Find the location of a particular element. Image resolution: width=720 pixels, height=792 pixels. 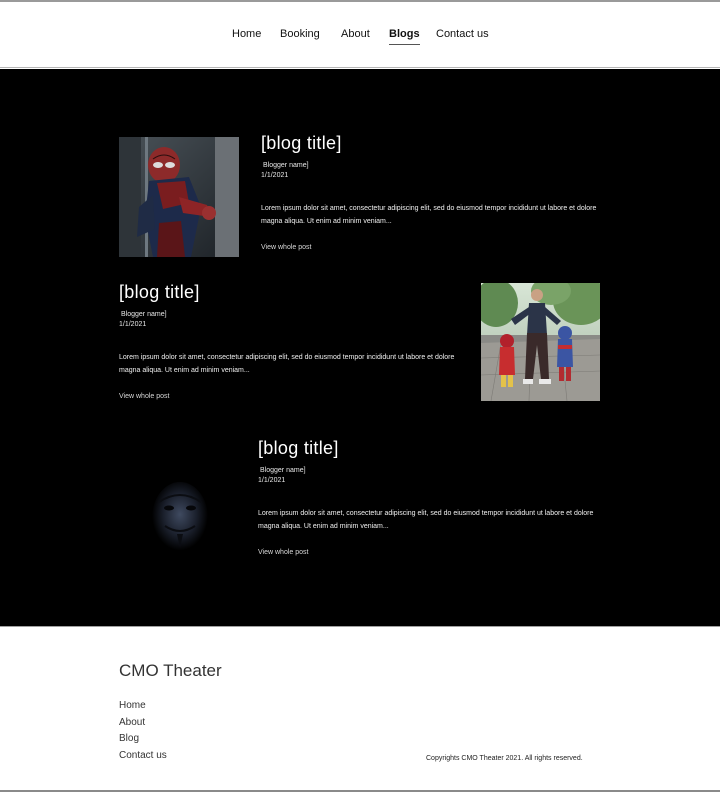

site-header: Home Booking About Blogs Contact us is located at coordinates (360, 35).